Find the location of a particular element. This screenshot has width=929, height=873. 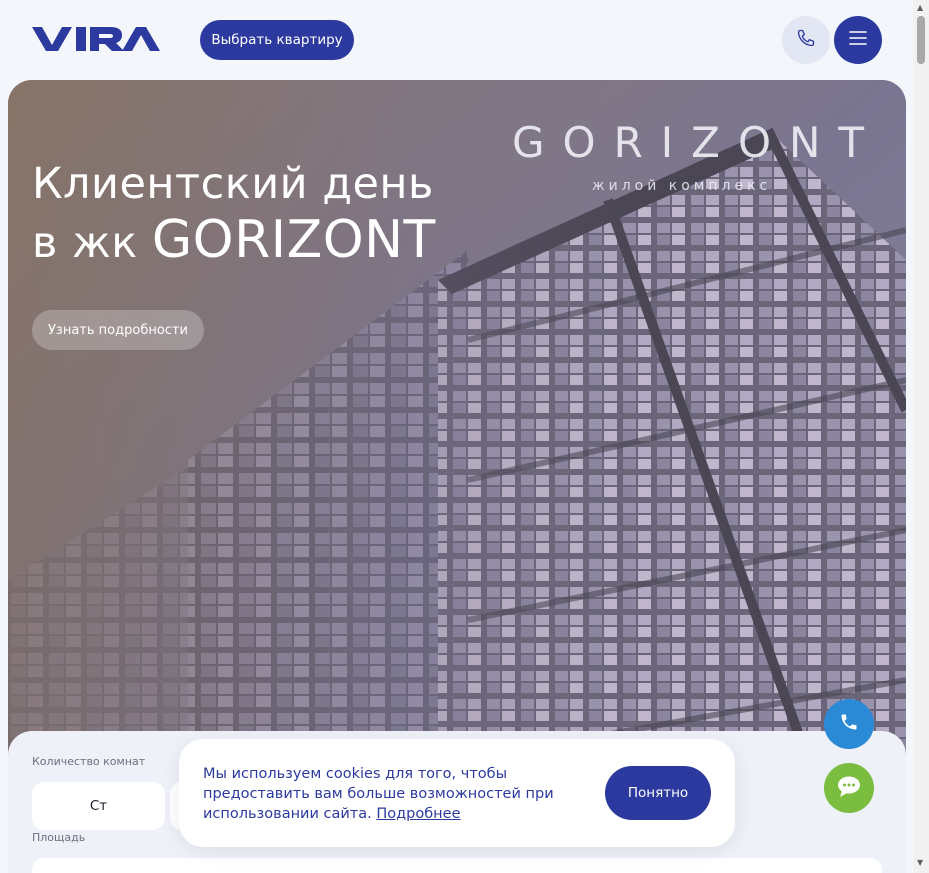

room-chip-studio: Ст is located at coordinates (98, 806).